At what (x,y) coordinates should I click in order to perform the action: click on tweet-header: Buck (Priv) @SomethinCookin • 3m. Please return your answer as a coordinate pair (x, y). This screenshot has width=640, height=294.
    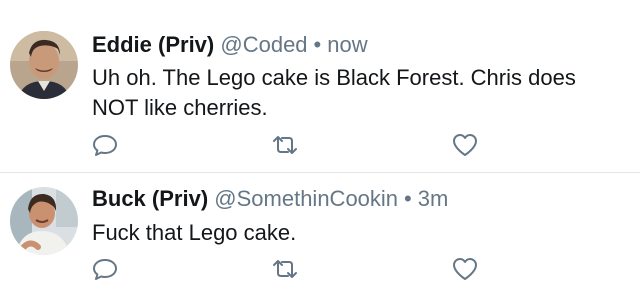
    Looking at the image, I should click on (270, 199).